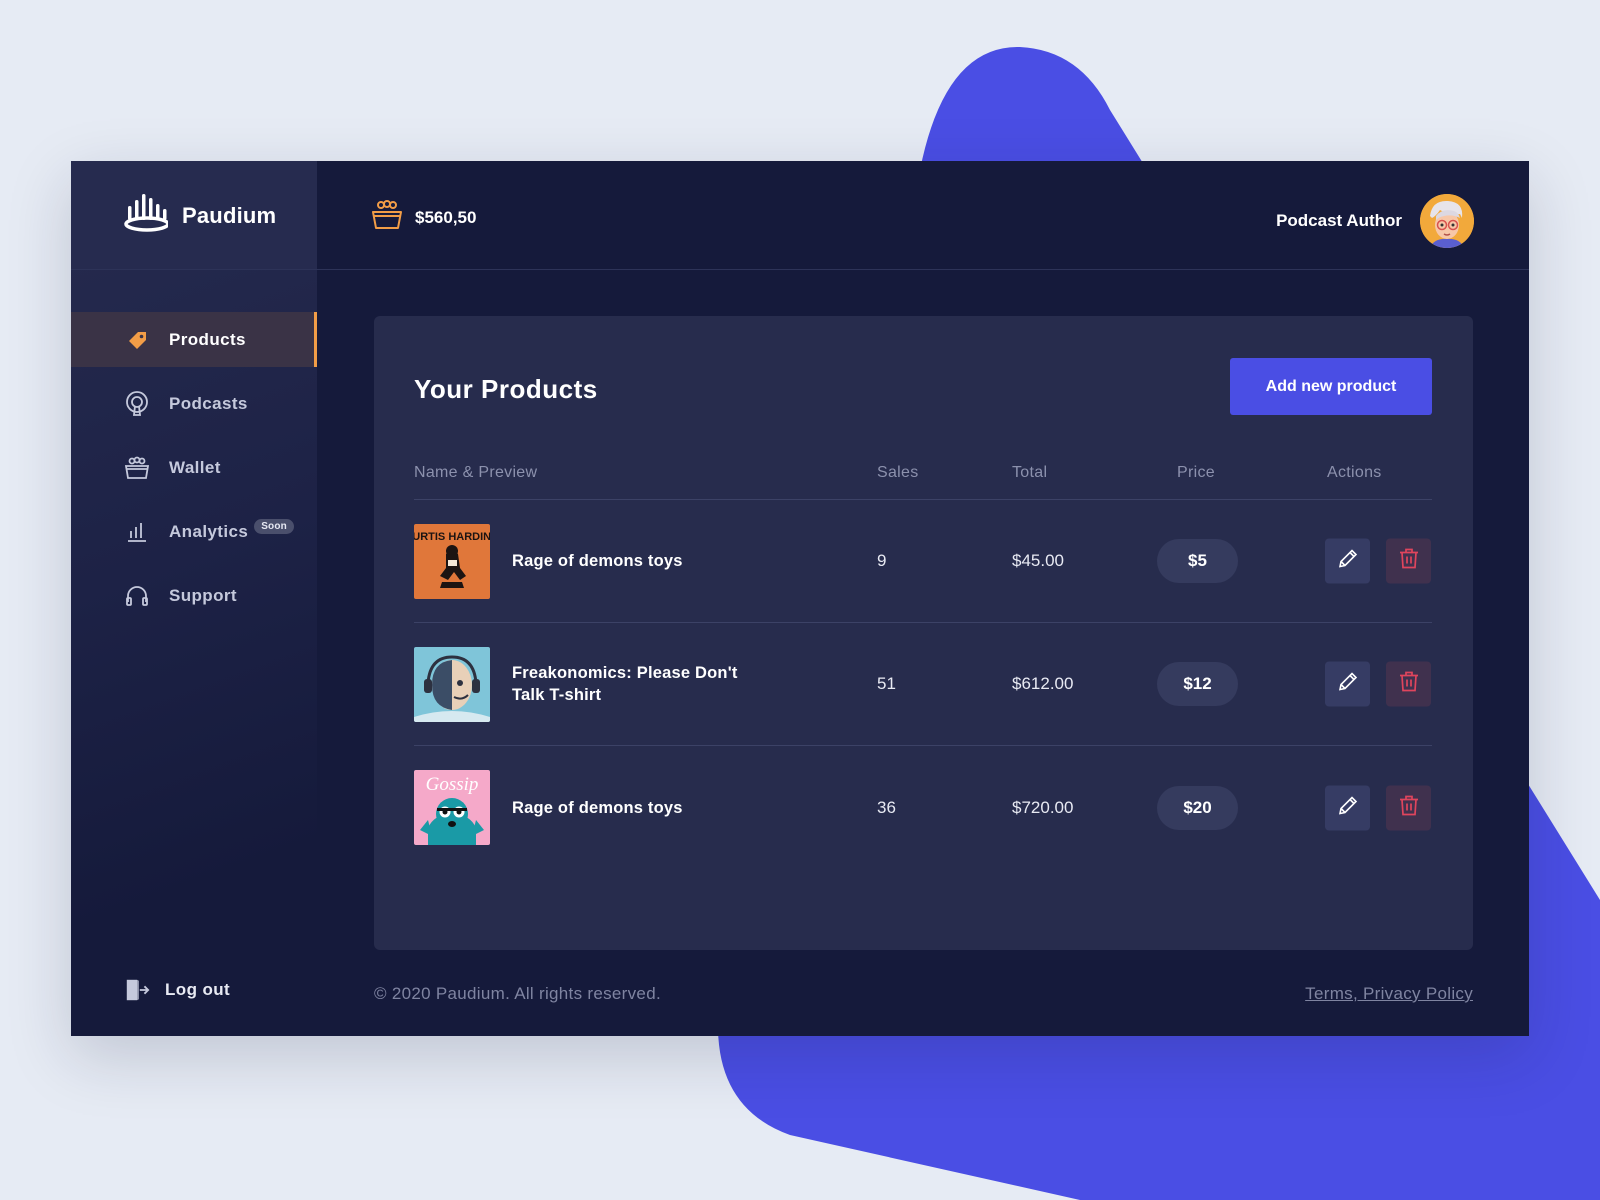  I want to click on user-profile: Podcast Author, so click(1375, 221).